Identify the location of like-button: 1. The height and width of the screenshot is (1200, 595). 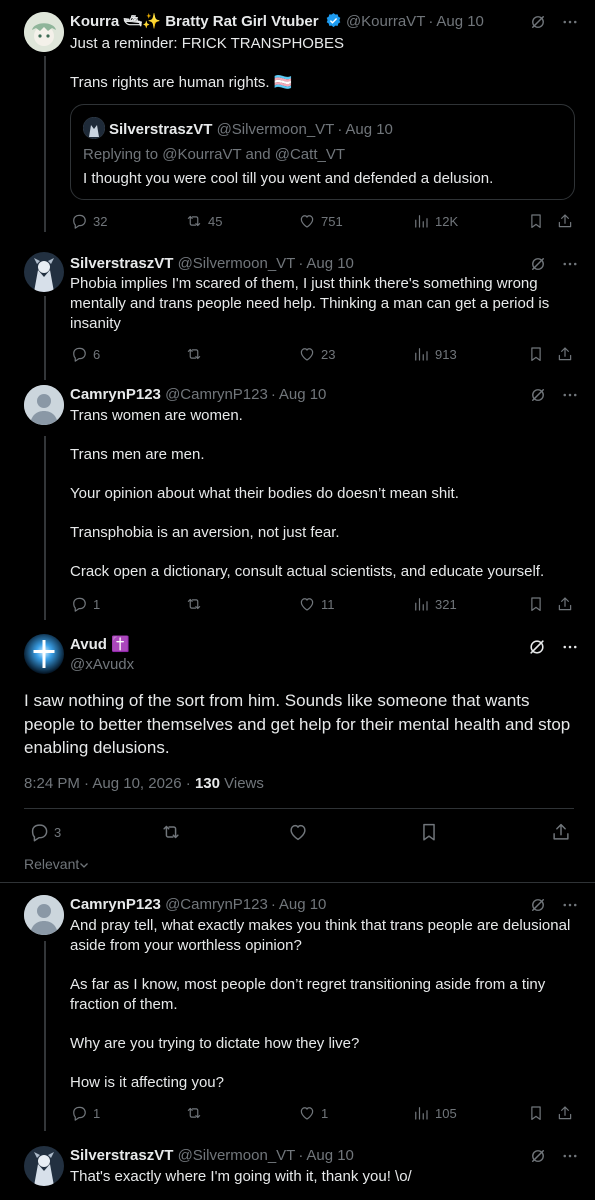
(313, 1113).